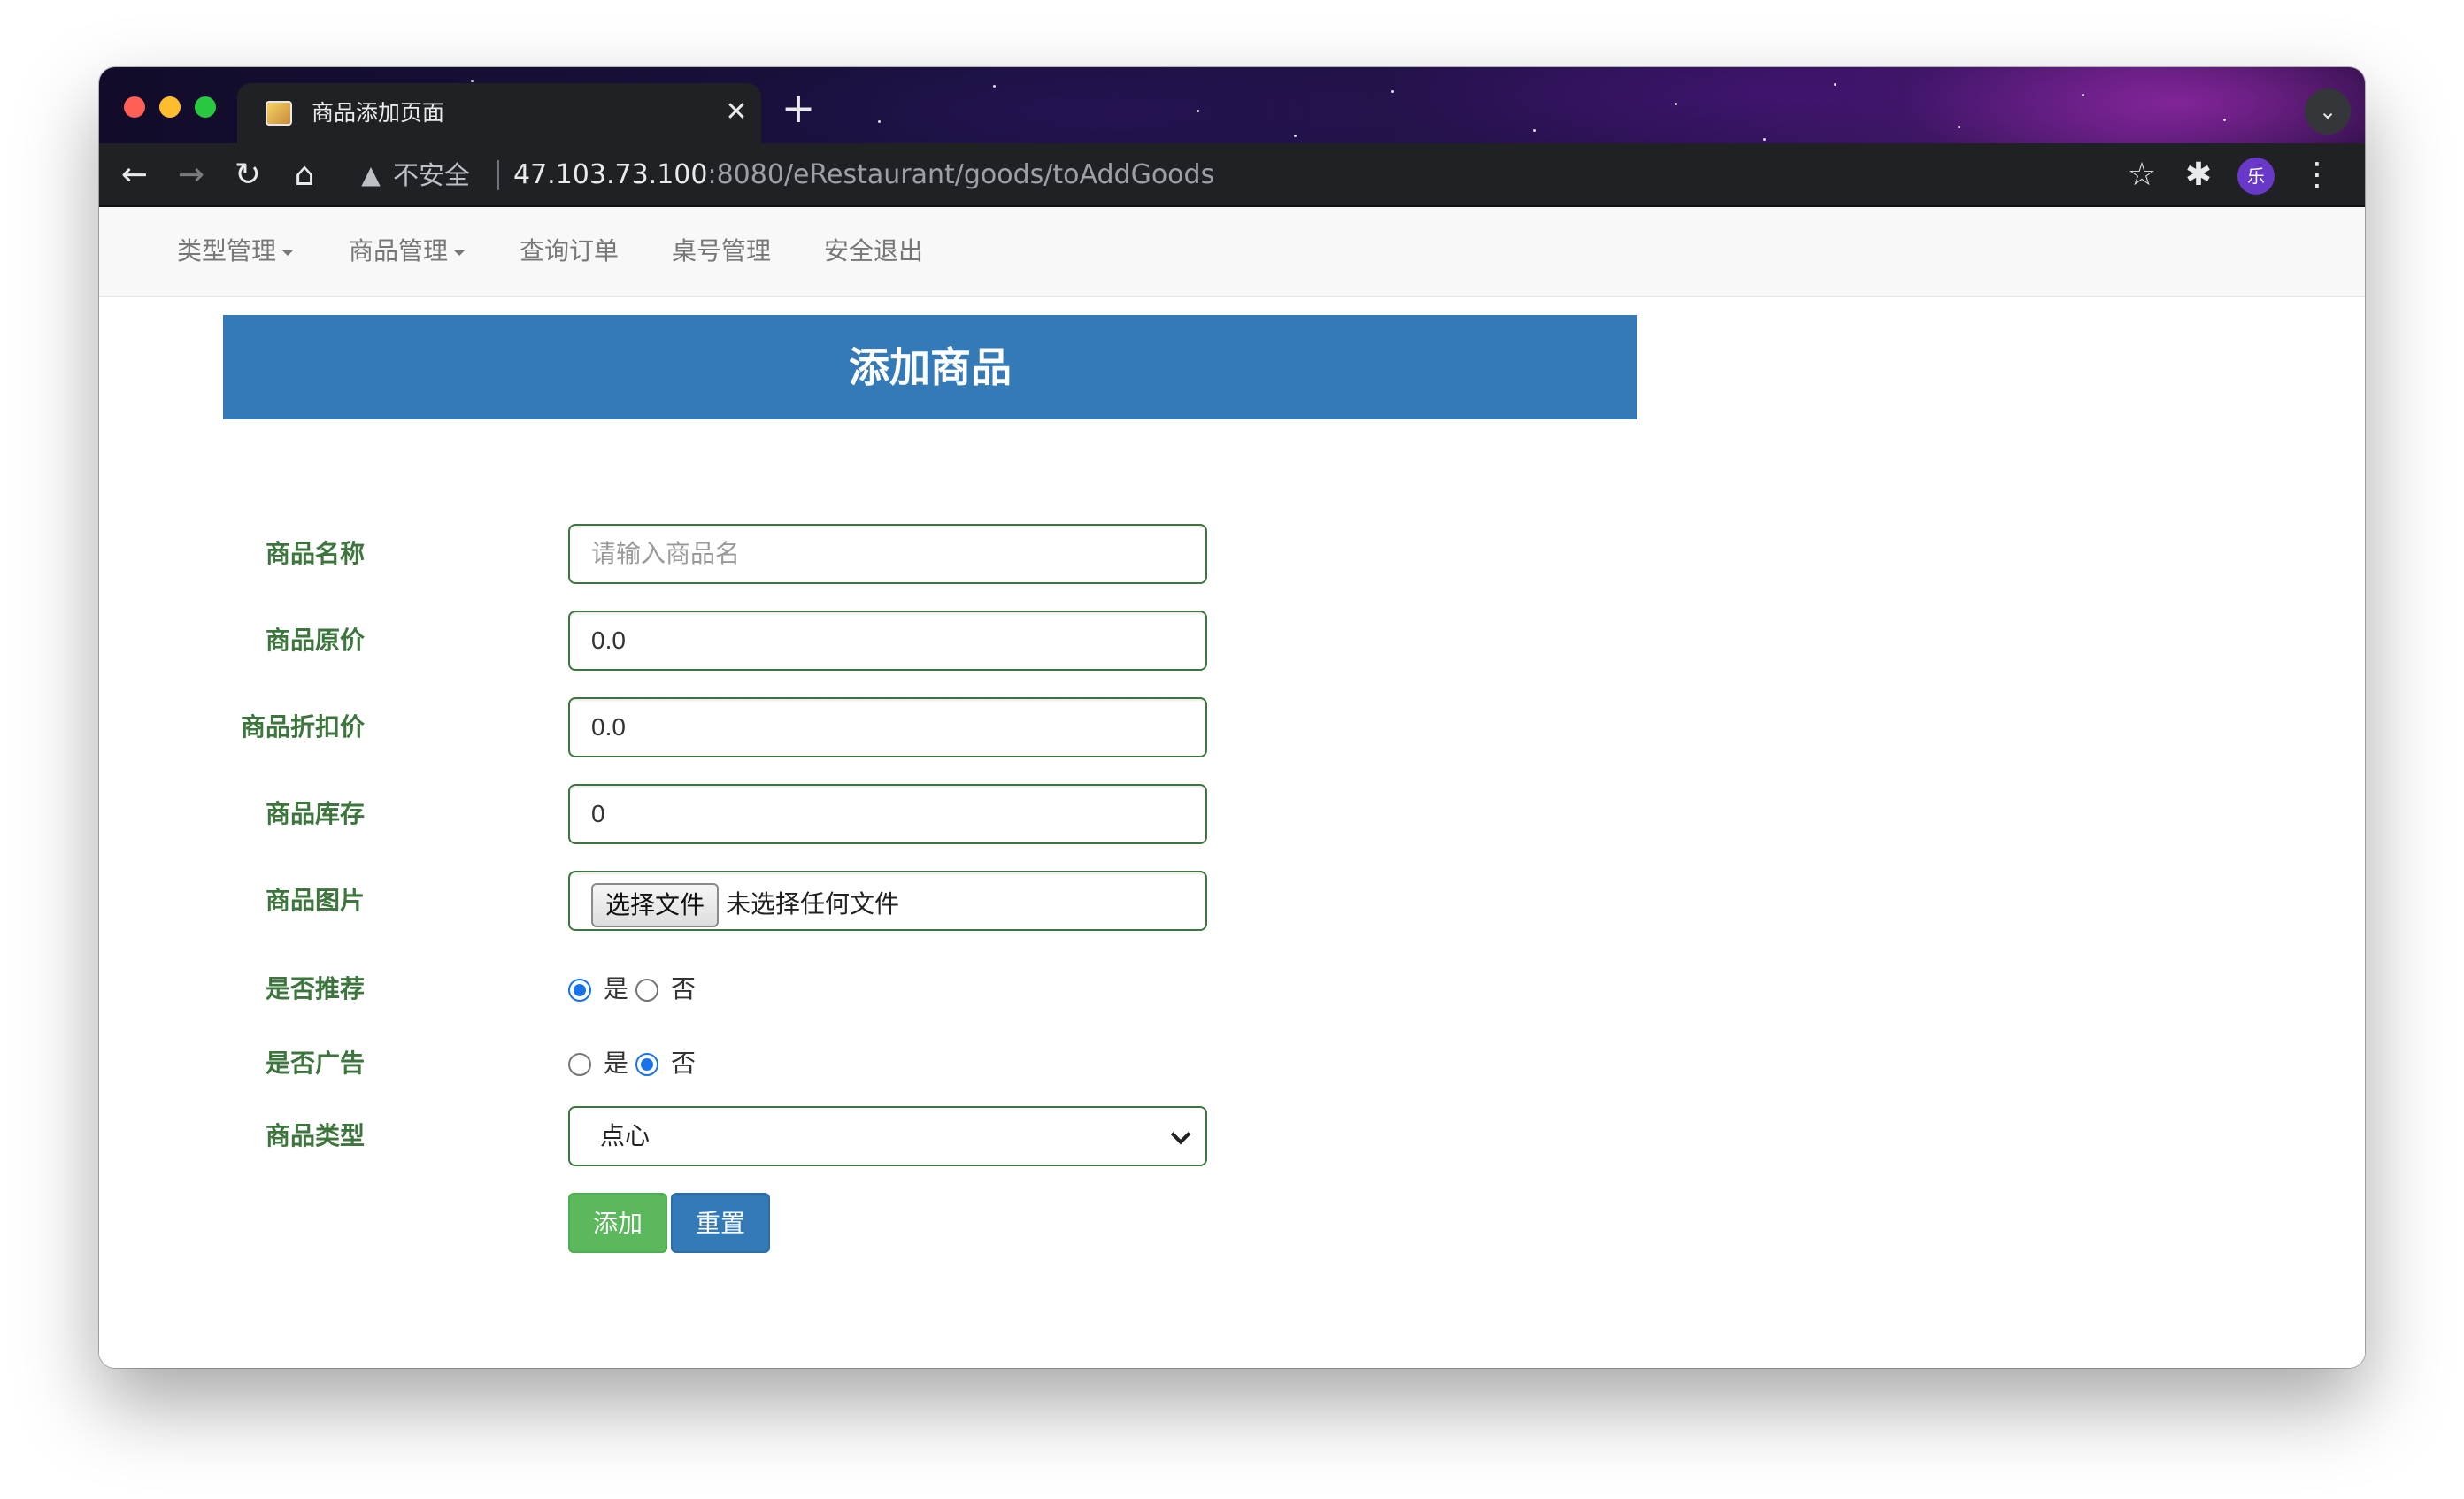  What do you see at coordinates (227, 250) in the screenshot?
I see `nav-label: 类型管理` at bounding box center [227, 250].